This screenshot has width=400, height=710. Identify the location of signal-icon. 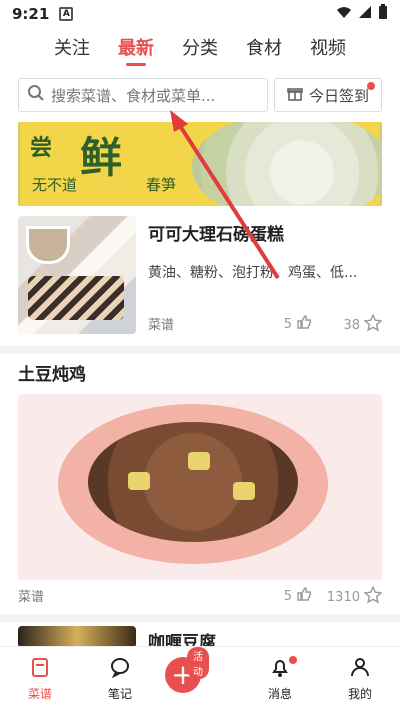
(365, 14).